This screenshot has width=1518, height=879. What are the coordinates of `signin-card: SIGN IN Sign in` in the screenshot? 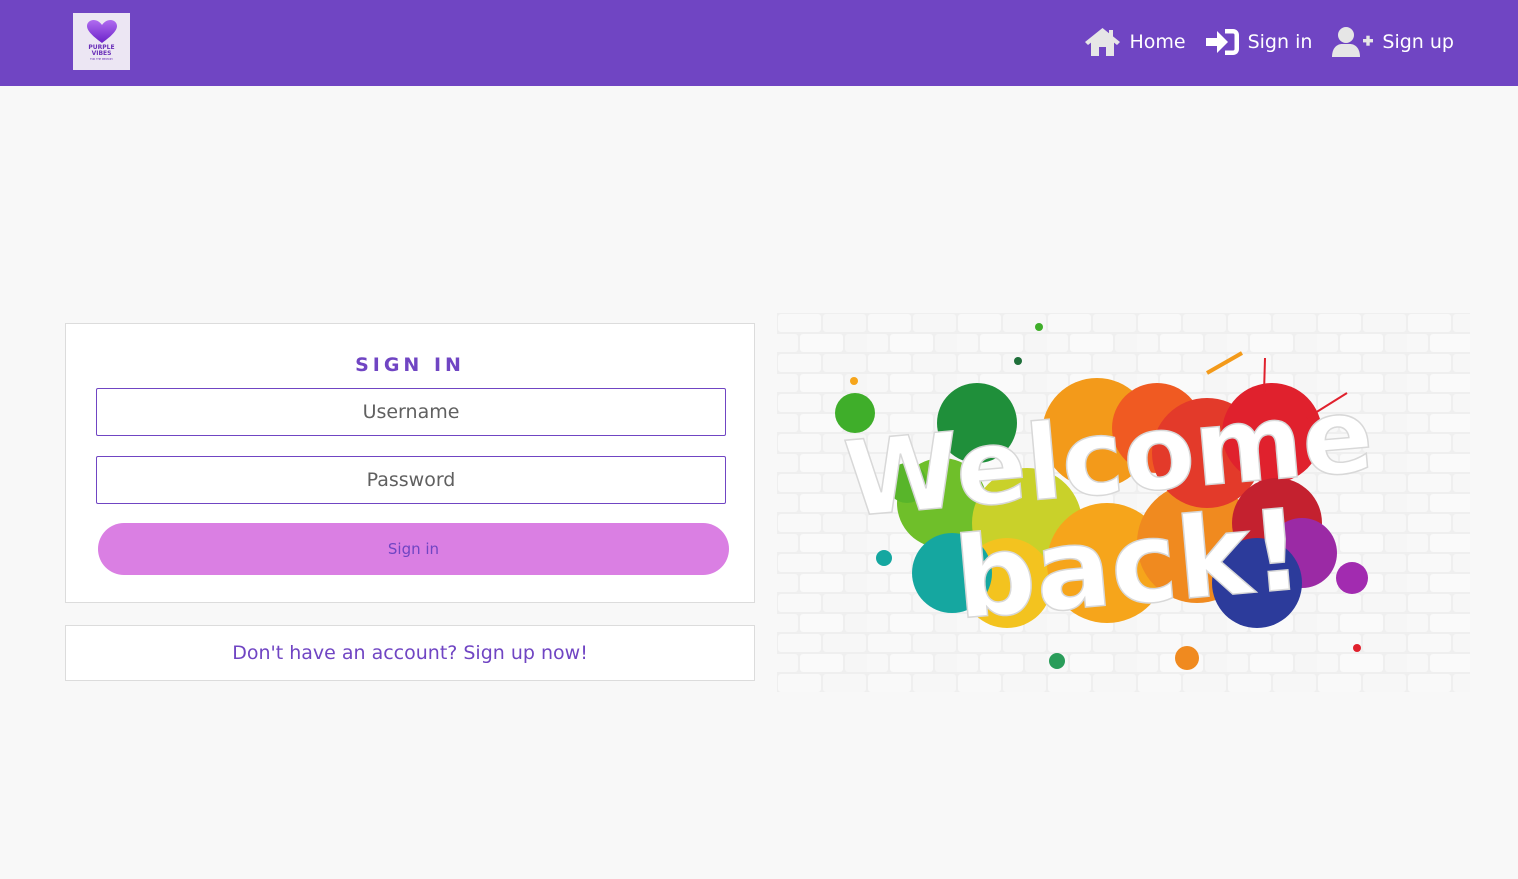 It's located at (410, 463).